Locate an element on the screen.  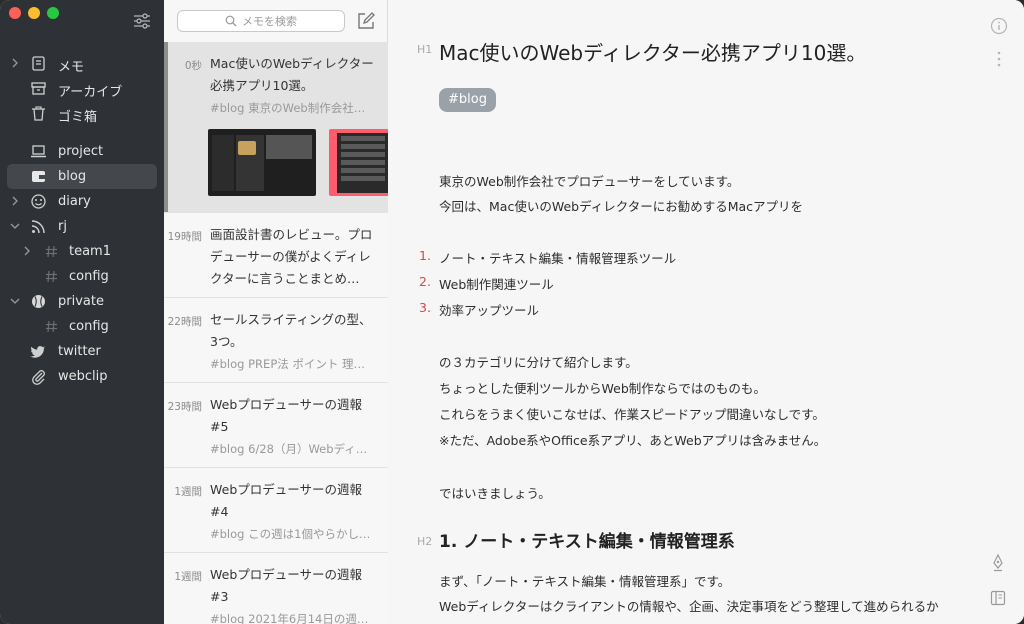
sidebar-item-memo: メモ is located at coordinates (82, 63).